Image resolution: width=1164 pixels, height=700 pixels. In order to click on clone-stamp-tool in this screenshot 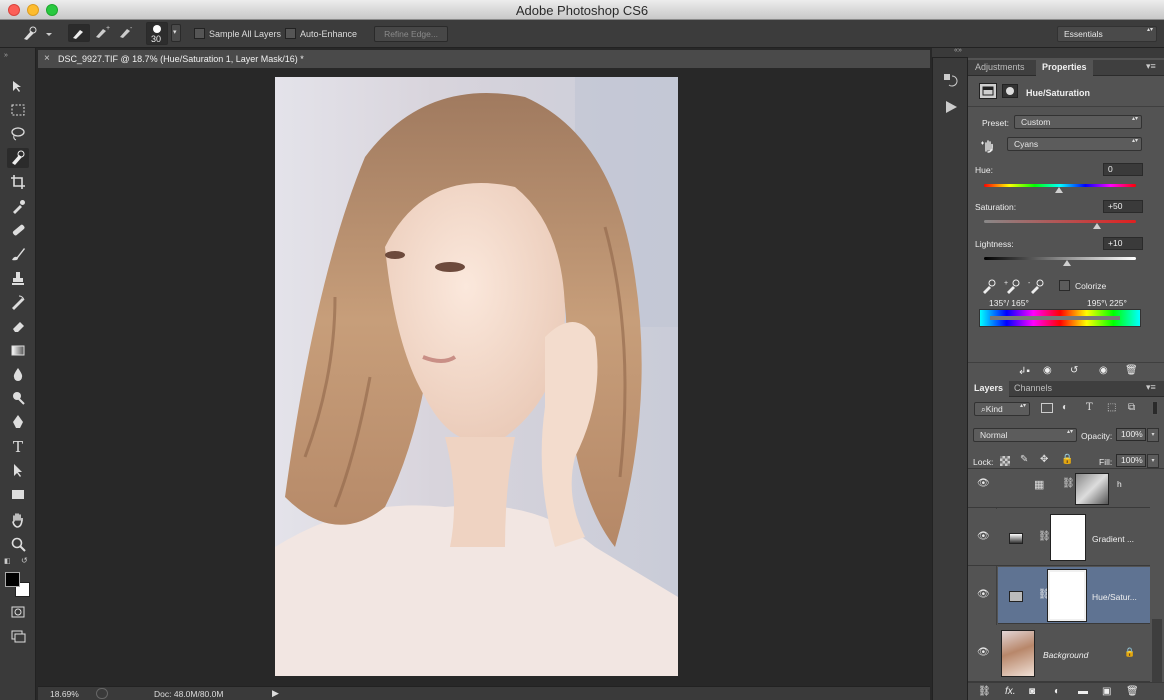, I will do `click(18, 278)`.